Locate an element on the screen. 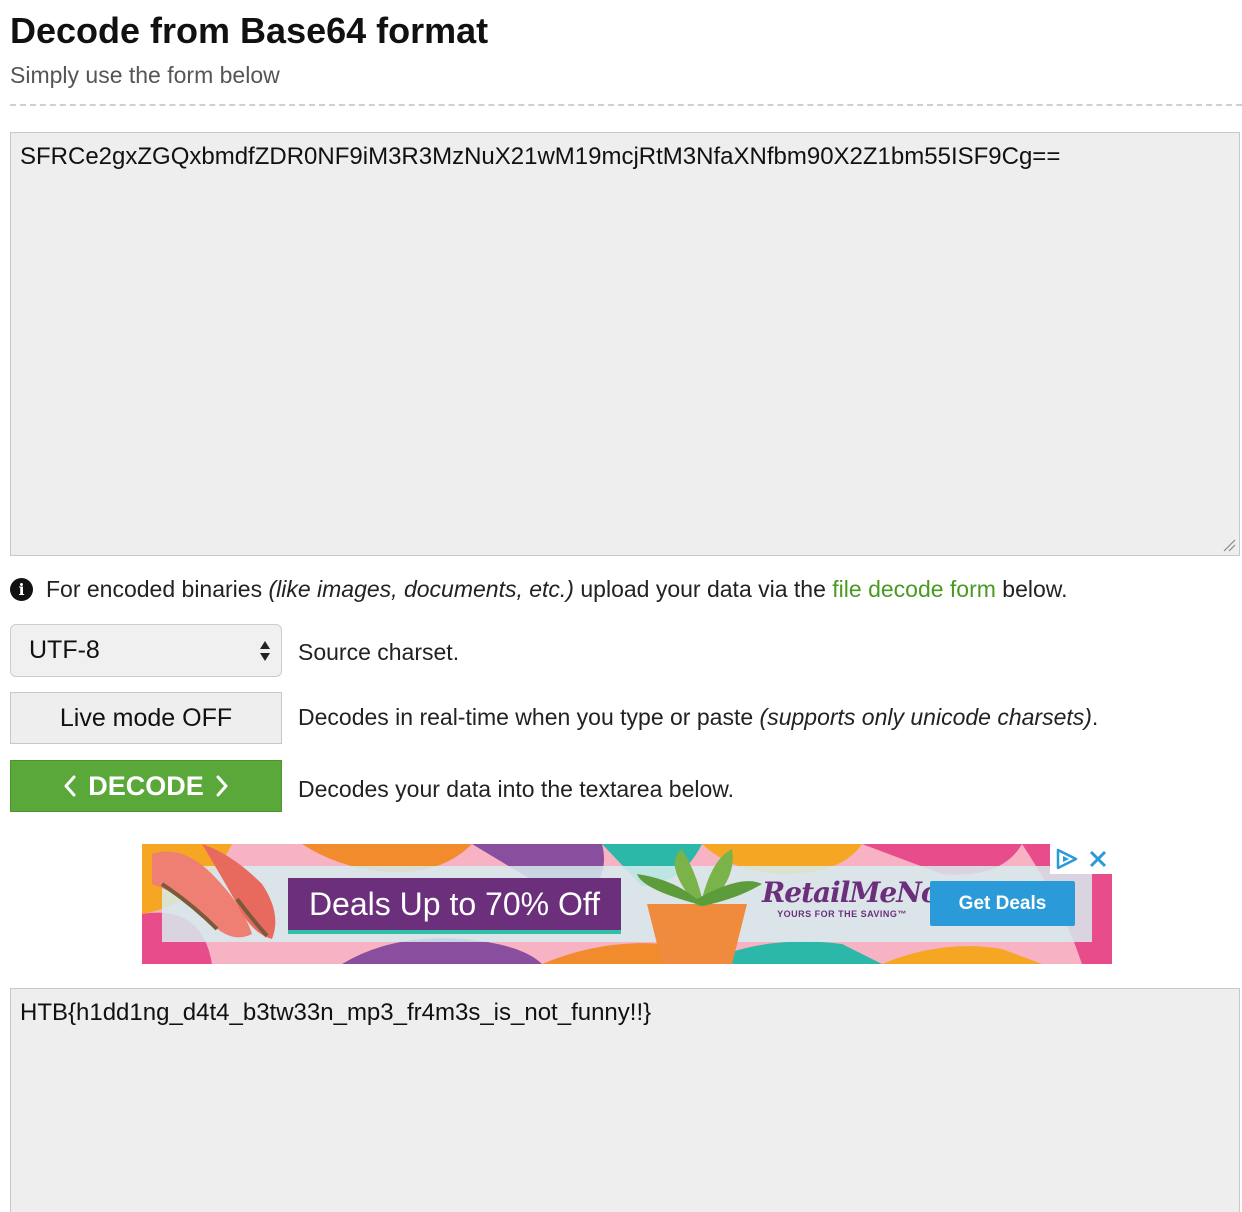 This screenshot has height=1212, width=1242. info-text-middle: upload your data via the is located at coordinates (703, 589).